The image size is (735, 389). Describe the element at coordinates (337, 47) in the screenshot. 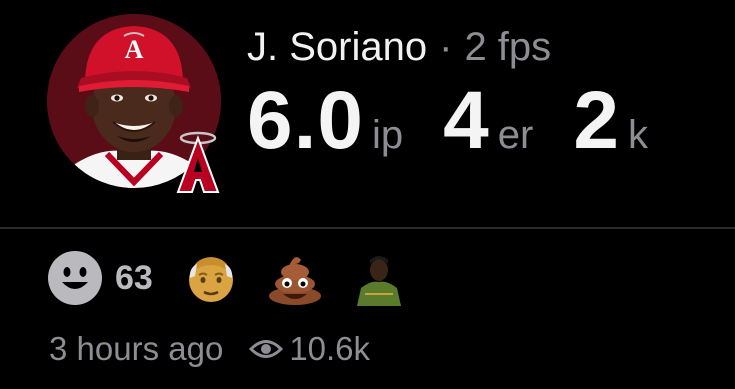

I see `player-name: J. Soriano` at that location.